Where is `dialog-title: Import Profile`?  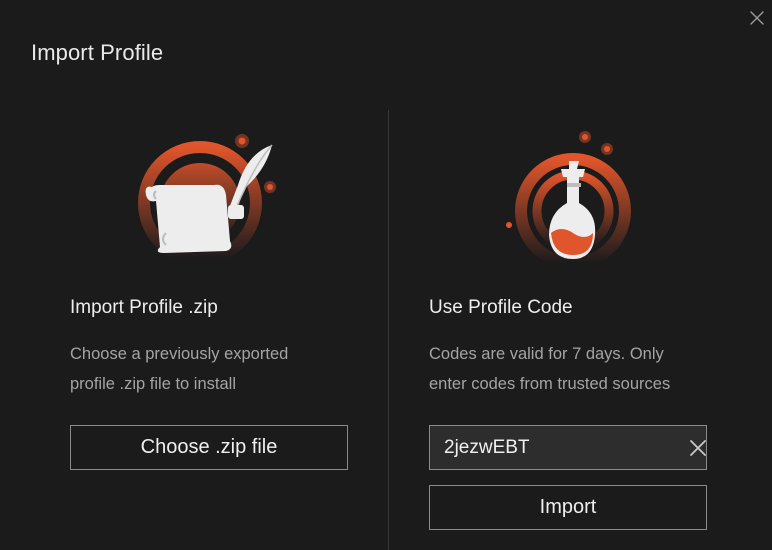
dialog-title: Import Profile is located at coordinates (97, 52).